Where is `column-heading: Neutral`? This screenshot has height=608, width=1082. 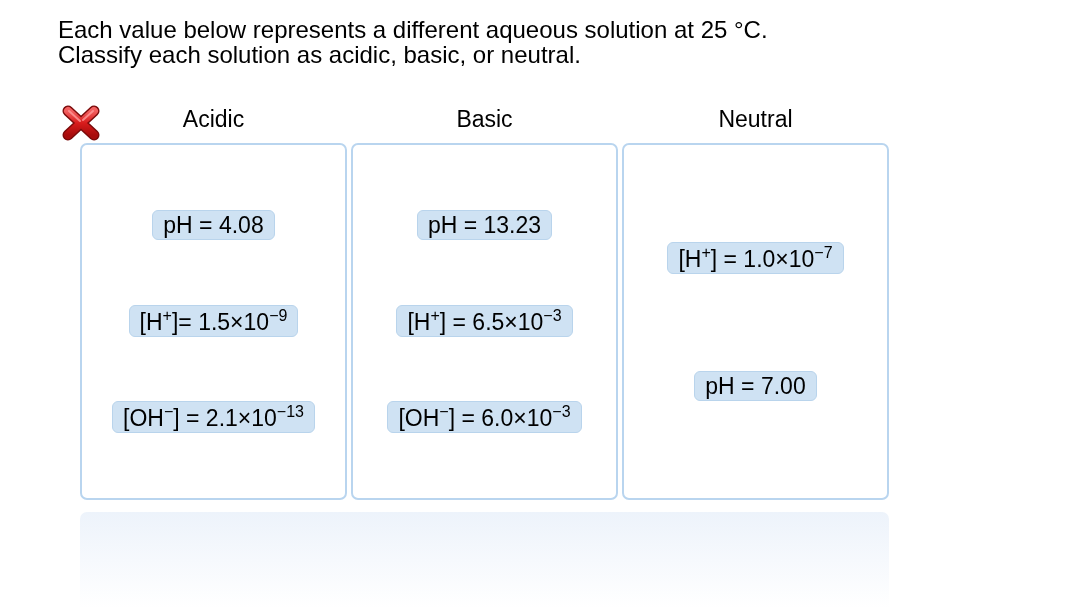
column-heading: Neutral is located at coordinates (755, 119).